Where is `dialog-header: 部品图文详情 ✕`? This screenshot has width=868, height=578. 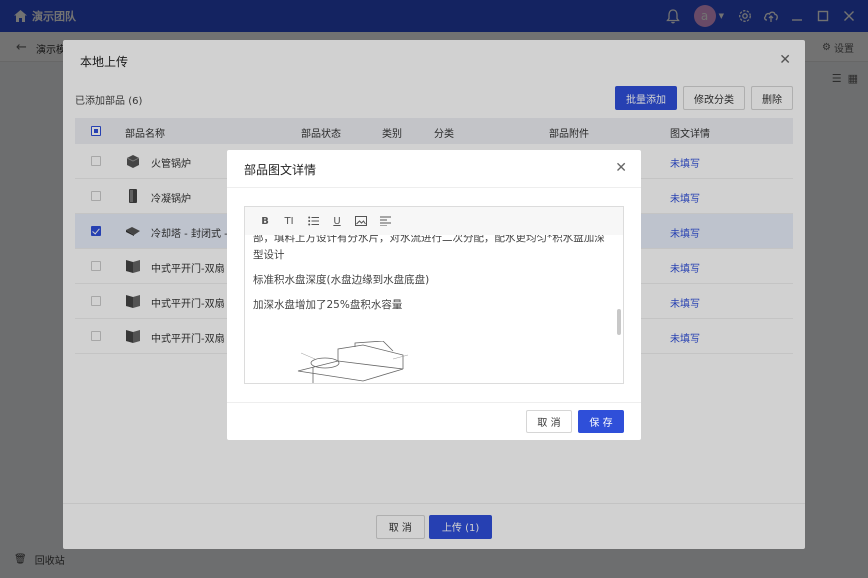 dialog-header: 部品图文详情 ✕ is located at coordinates (434, 169).